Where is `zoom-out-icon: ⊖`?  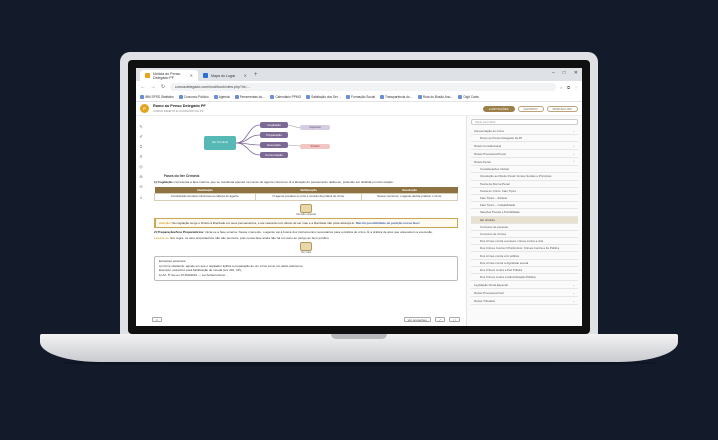
zoom-out-icon: ⊖ is located at coordinates (140, 186).